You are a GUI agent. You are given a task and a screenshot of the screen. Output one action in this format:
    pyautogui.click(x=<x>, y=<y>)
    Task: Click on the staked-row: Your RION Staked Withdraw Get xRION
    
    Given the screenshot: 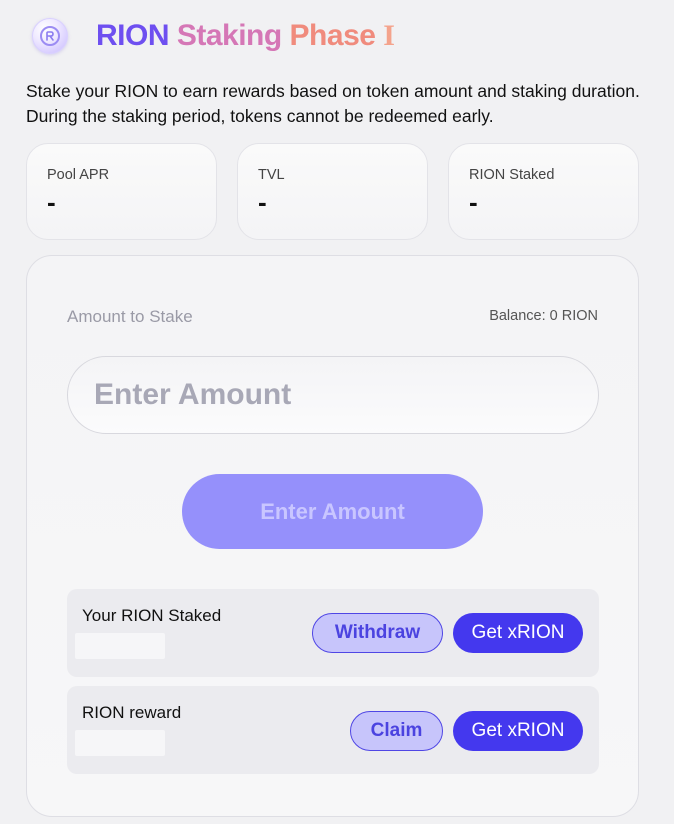 What is the action you would take?
    pyautogui.click(x=333, y=633)
    